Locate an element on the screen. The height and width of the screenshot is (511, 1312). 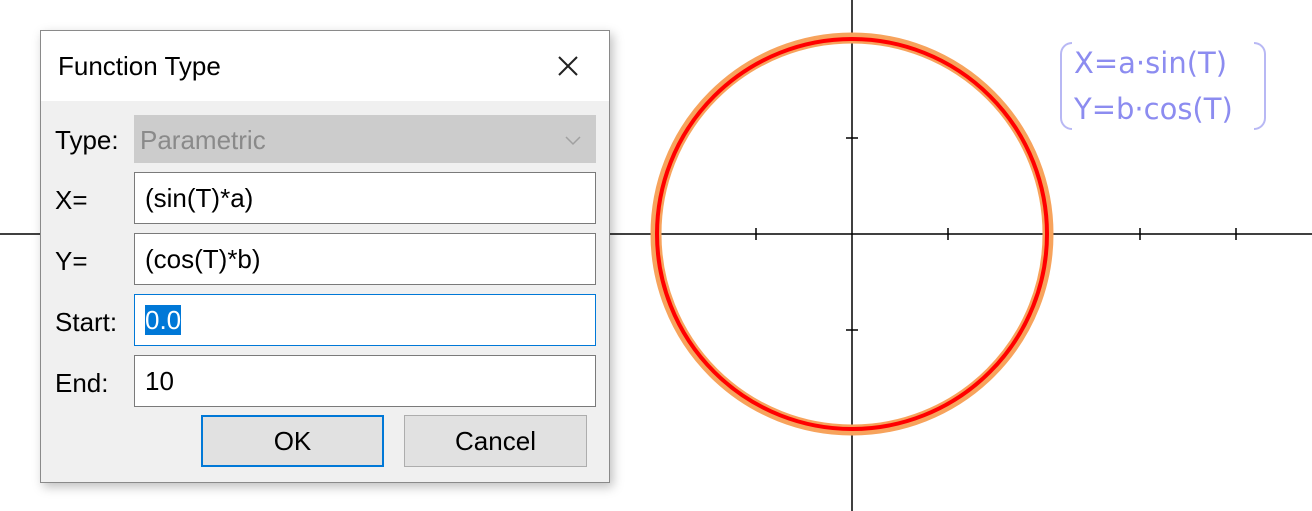
formula-y: Y=b·cos(T) is located at coordinates (1153, 109).